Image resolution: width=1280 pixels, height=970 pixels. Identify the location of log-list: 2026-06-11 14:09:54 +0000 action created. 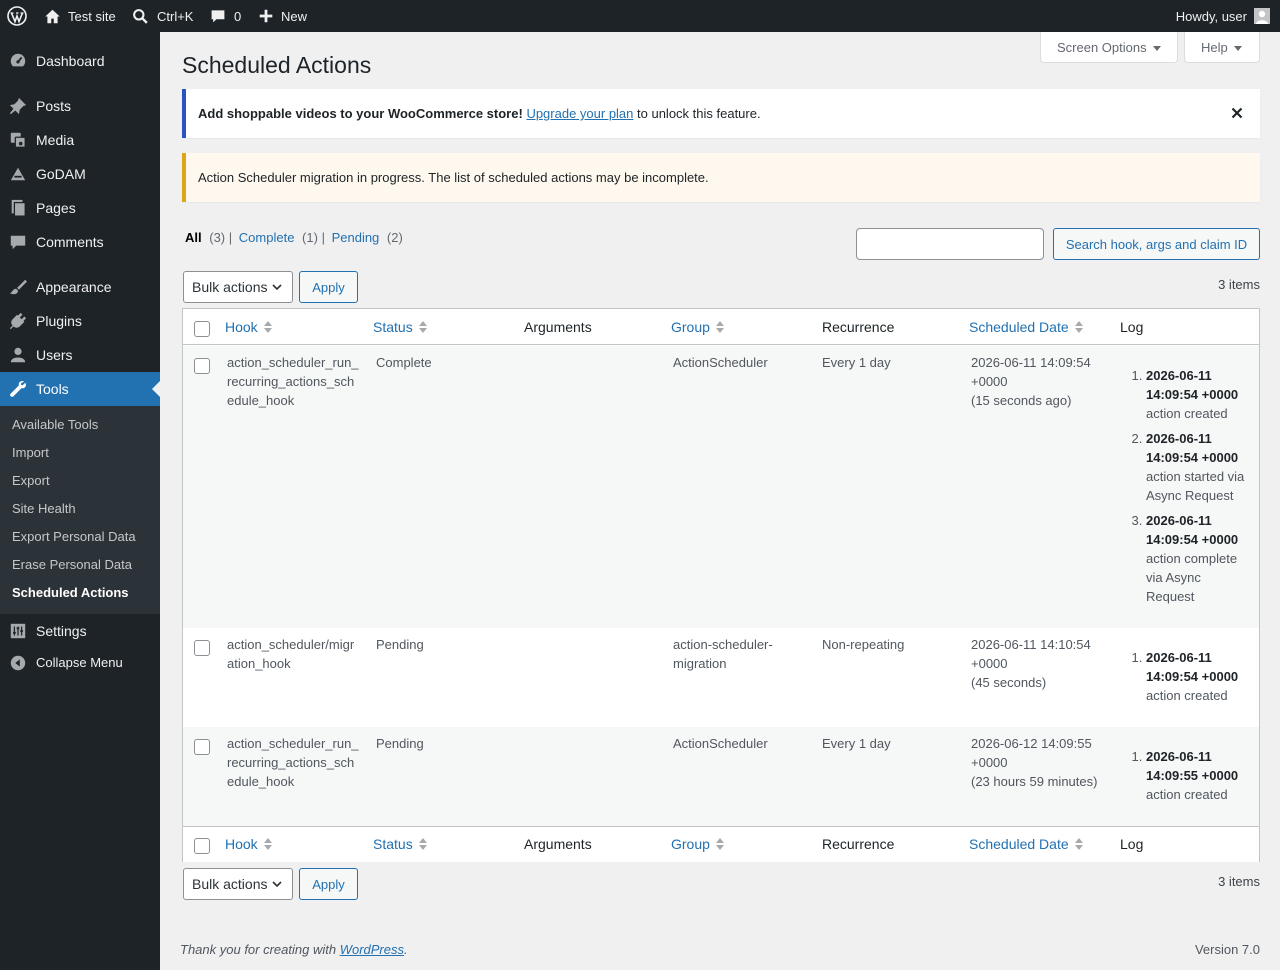
(1187, 679).